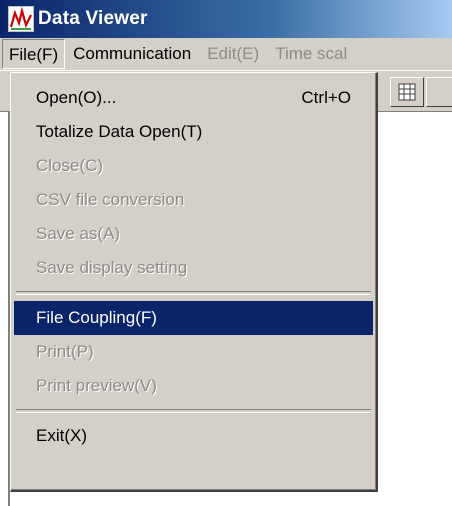  What do you see at coordinates (193, 386) in the screenshot?
I see `menu-item-print-preview: Print preview(V)` at bounding box center [193, 386].